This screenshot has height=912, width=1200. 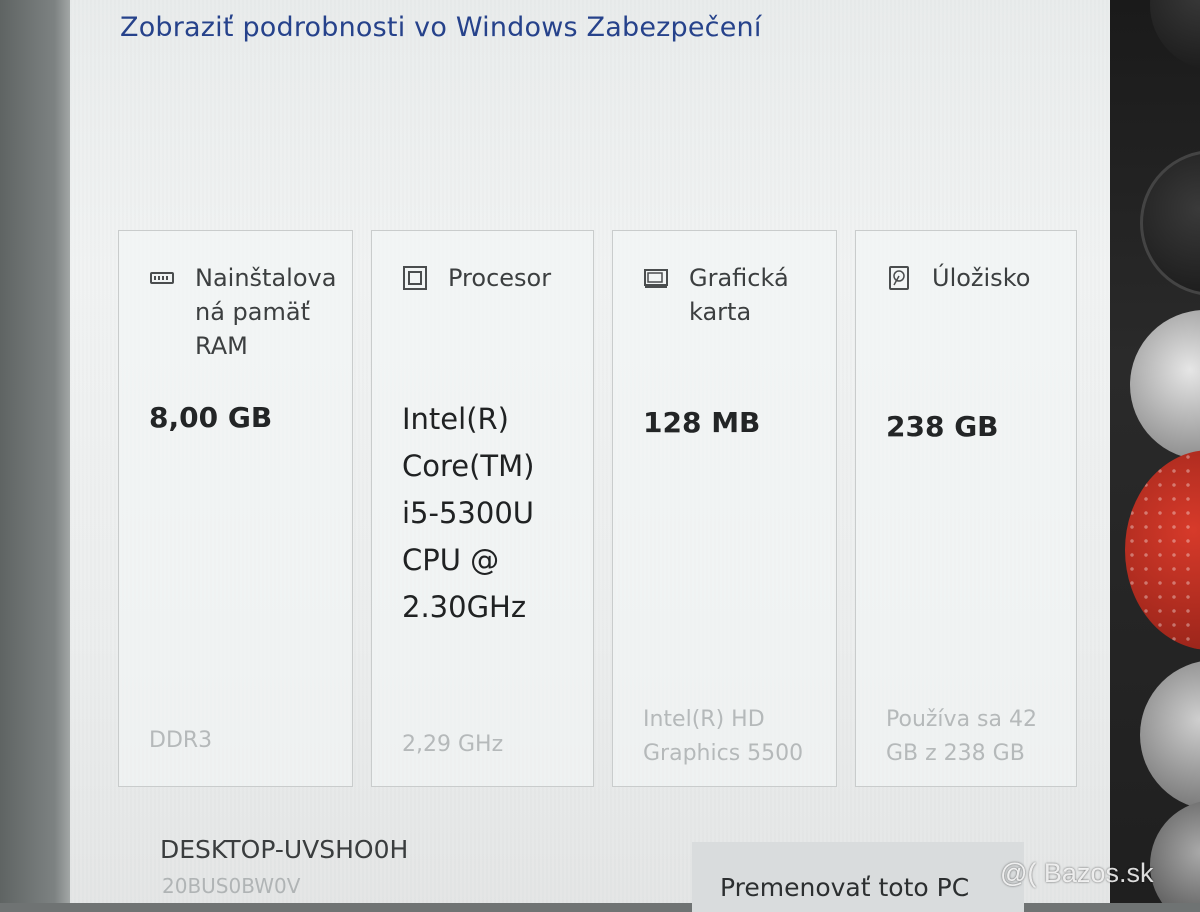 I want to click on graphics-detail-line: Intel(R) HD, so click(x=704, y=719).